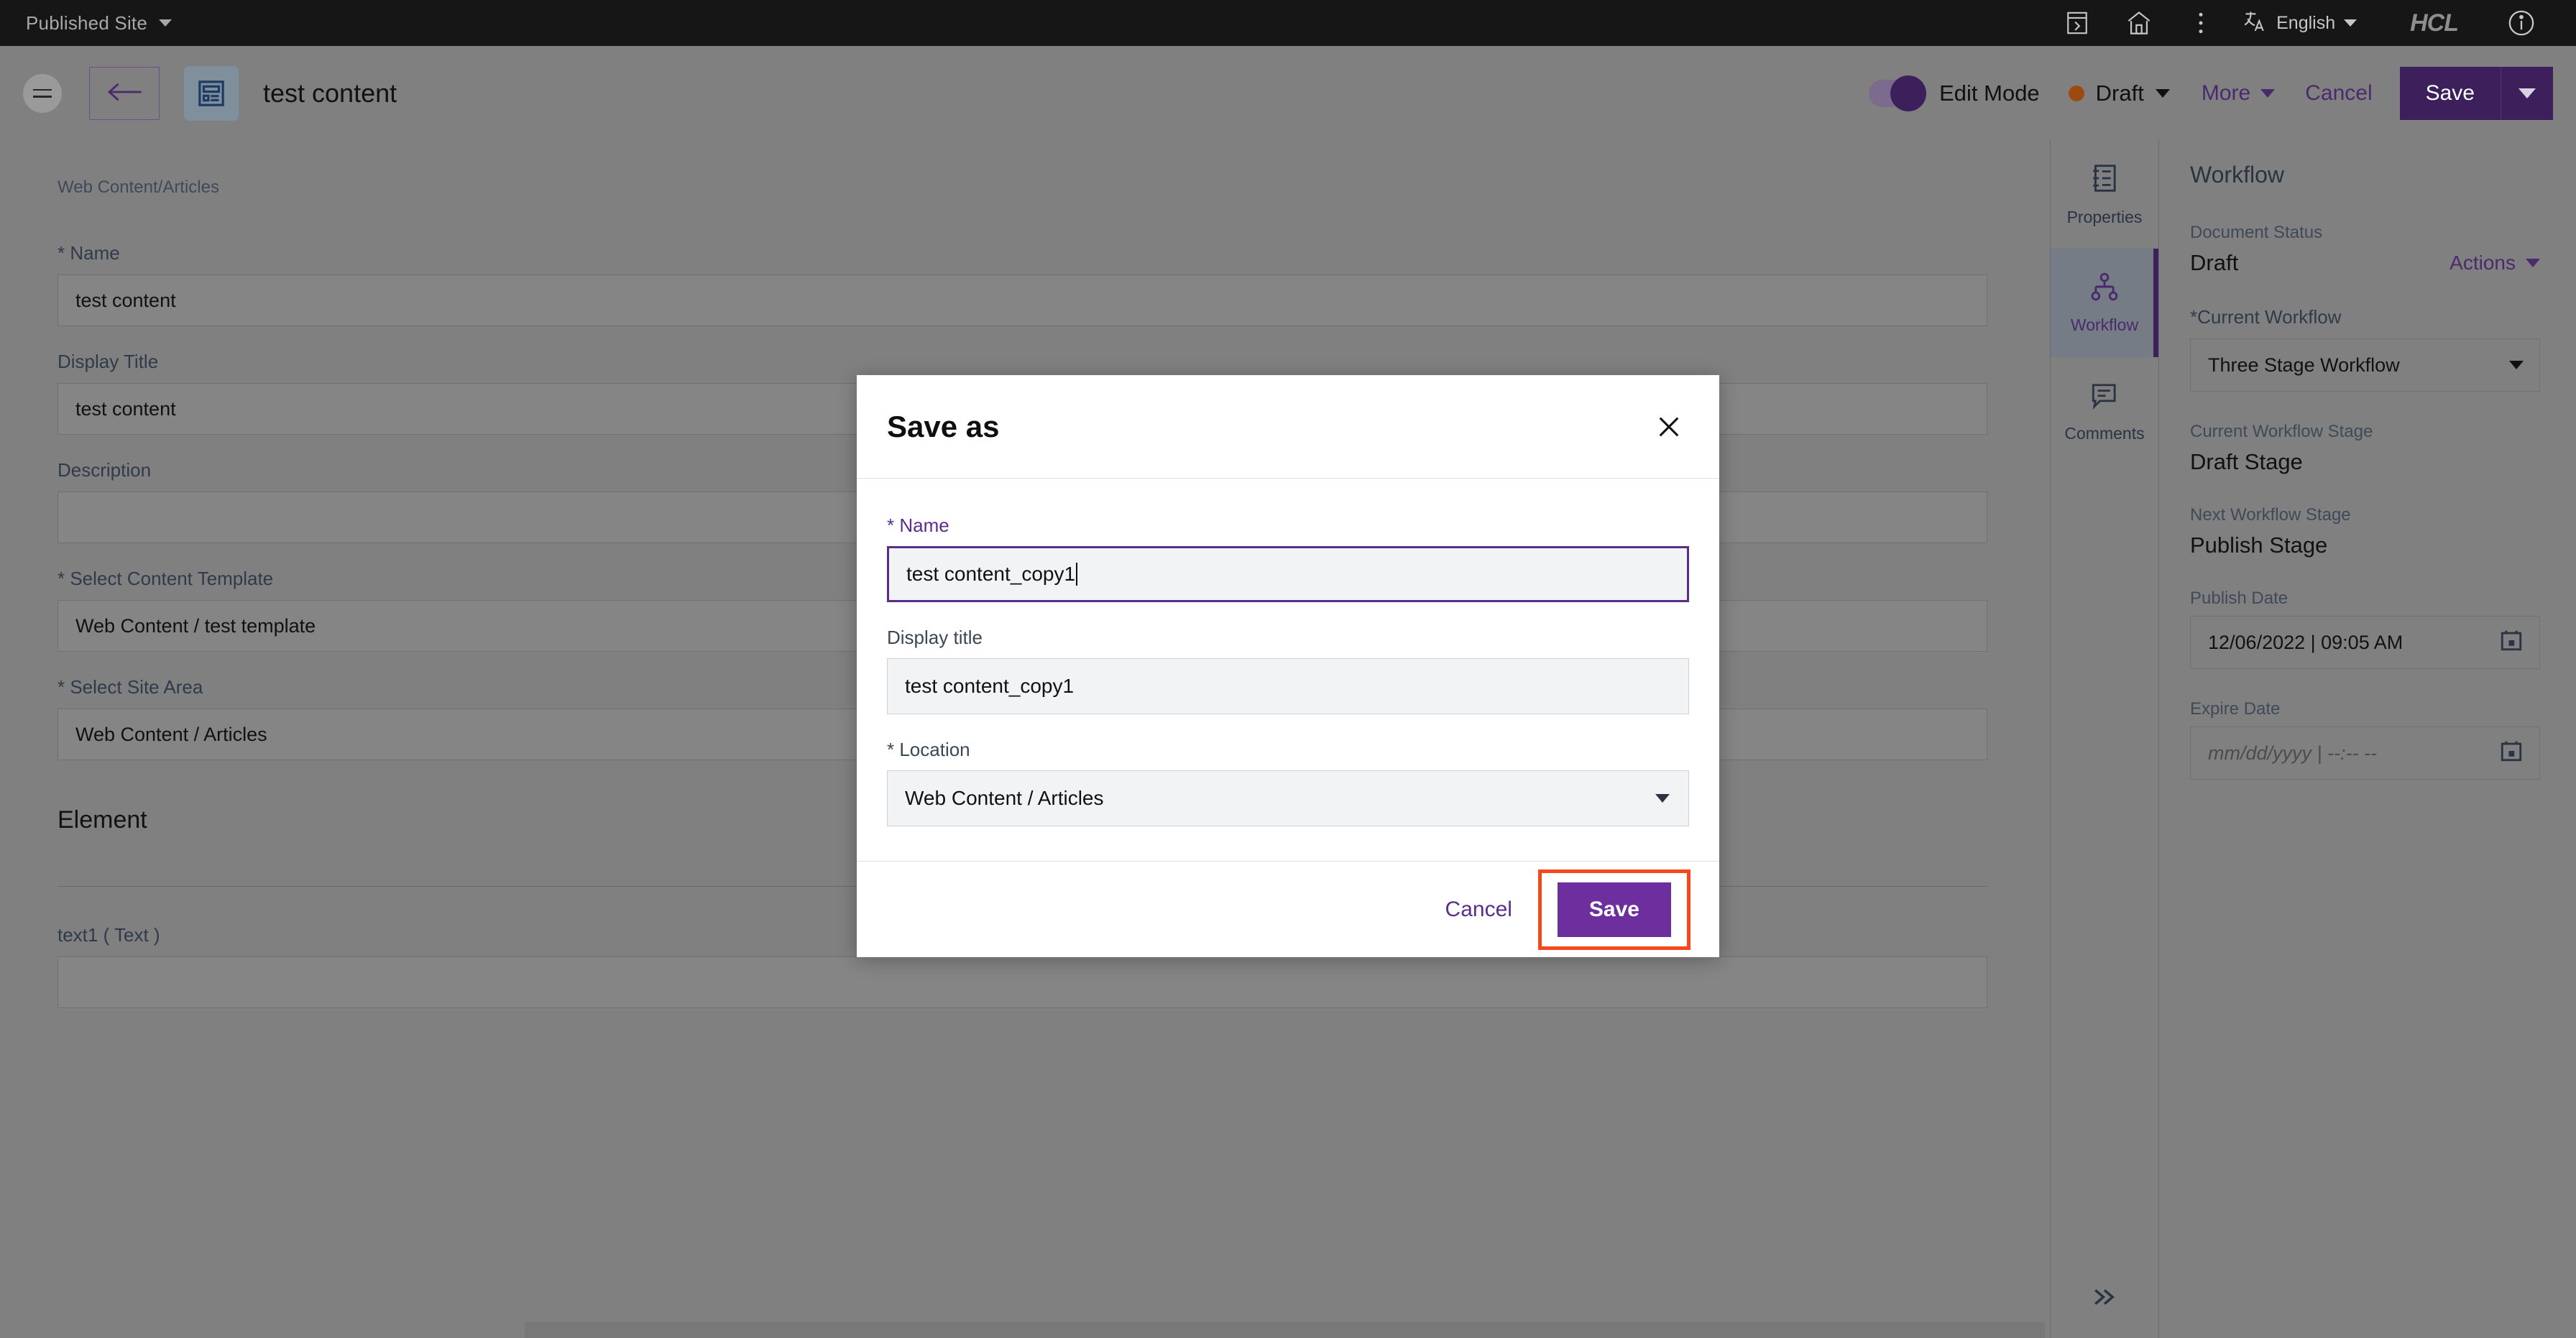 The width and height of the screenshot is (2576, 1338). I want to click on sidebar-item-label: Properties, so click(2104, 217).